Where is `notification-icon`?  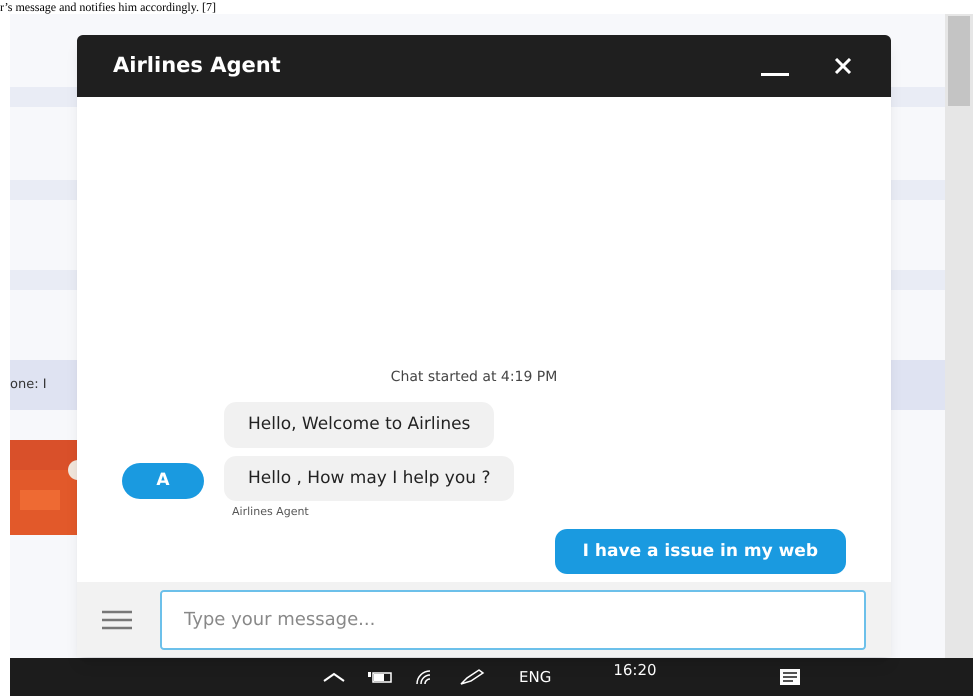 notification-icon is located at coordinates (790, 677).